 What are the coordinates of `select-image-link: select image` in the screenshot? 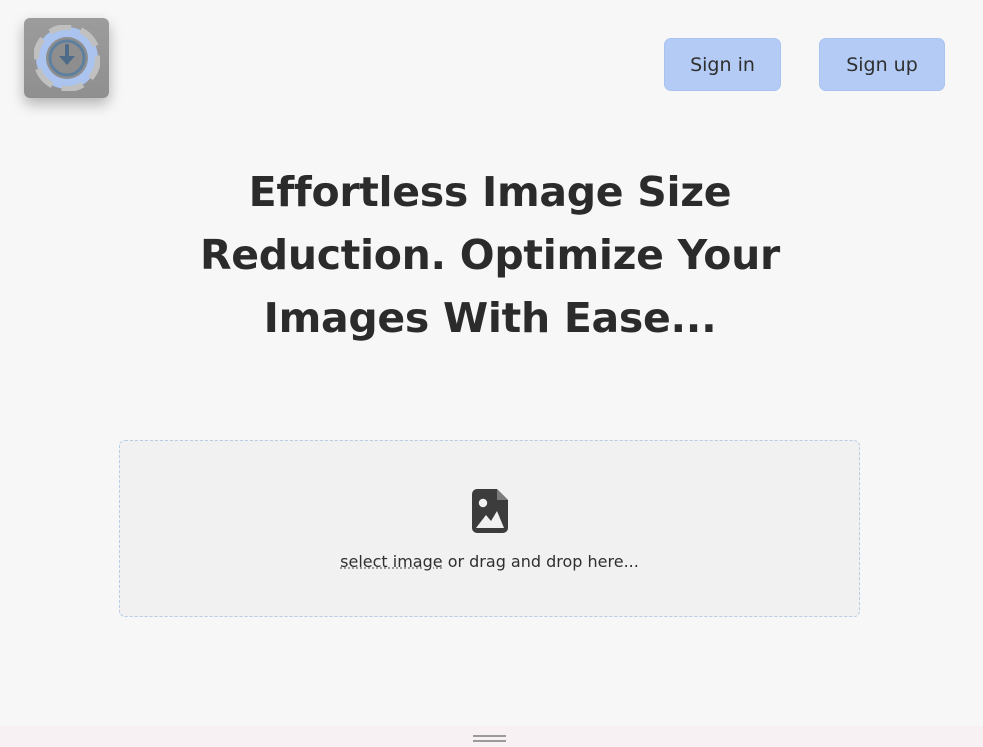 It's located at (391, 561).